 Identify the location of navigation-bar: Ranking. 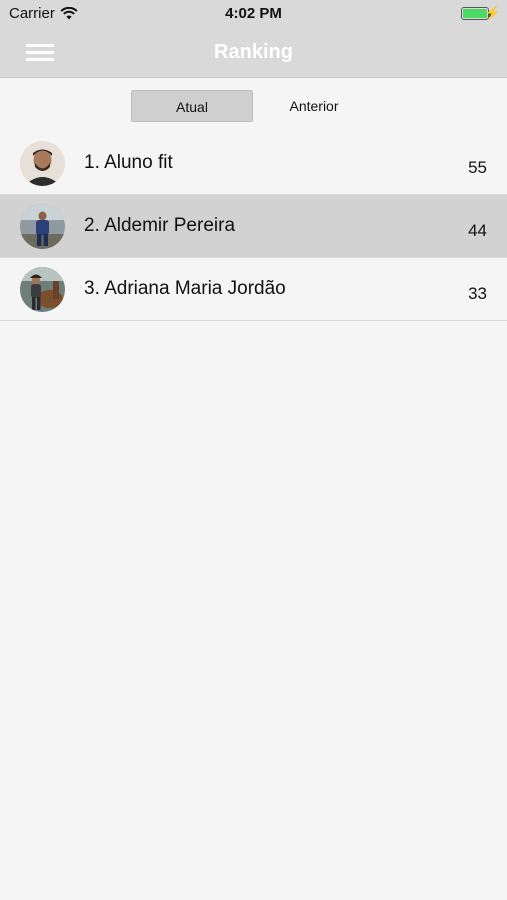
(253, 52).